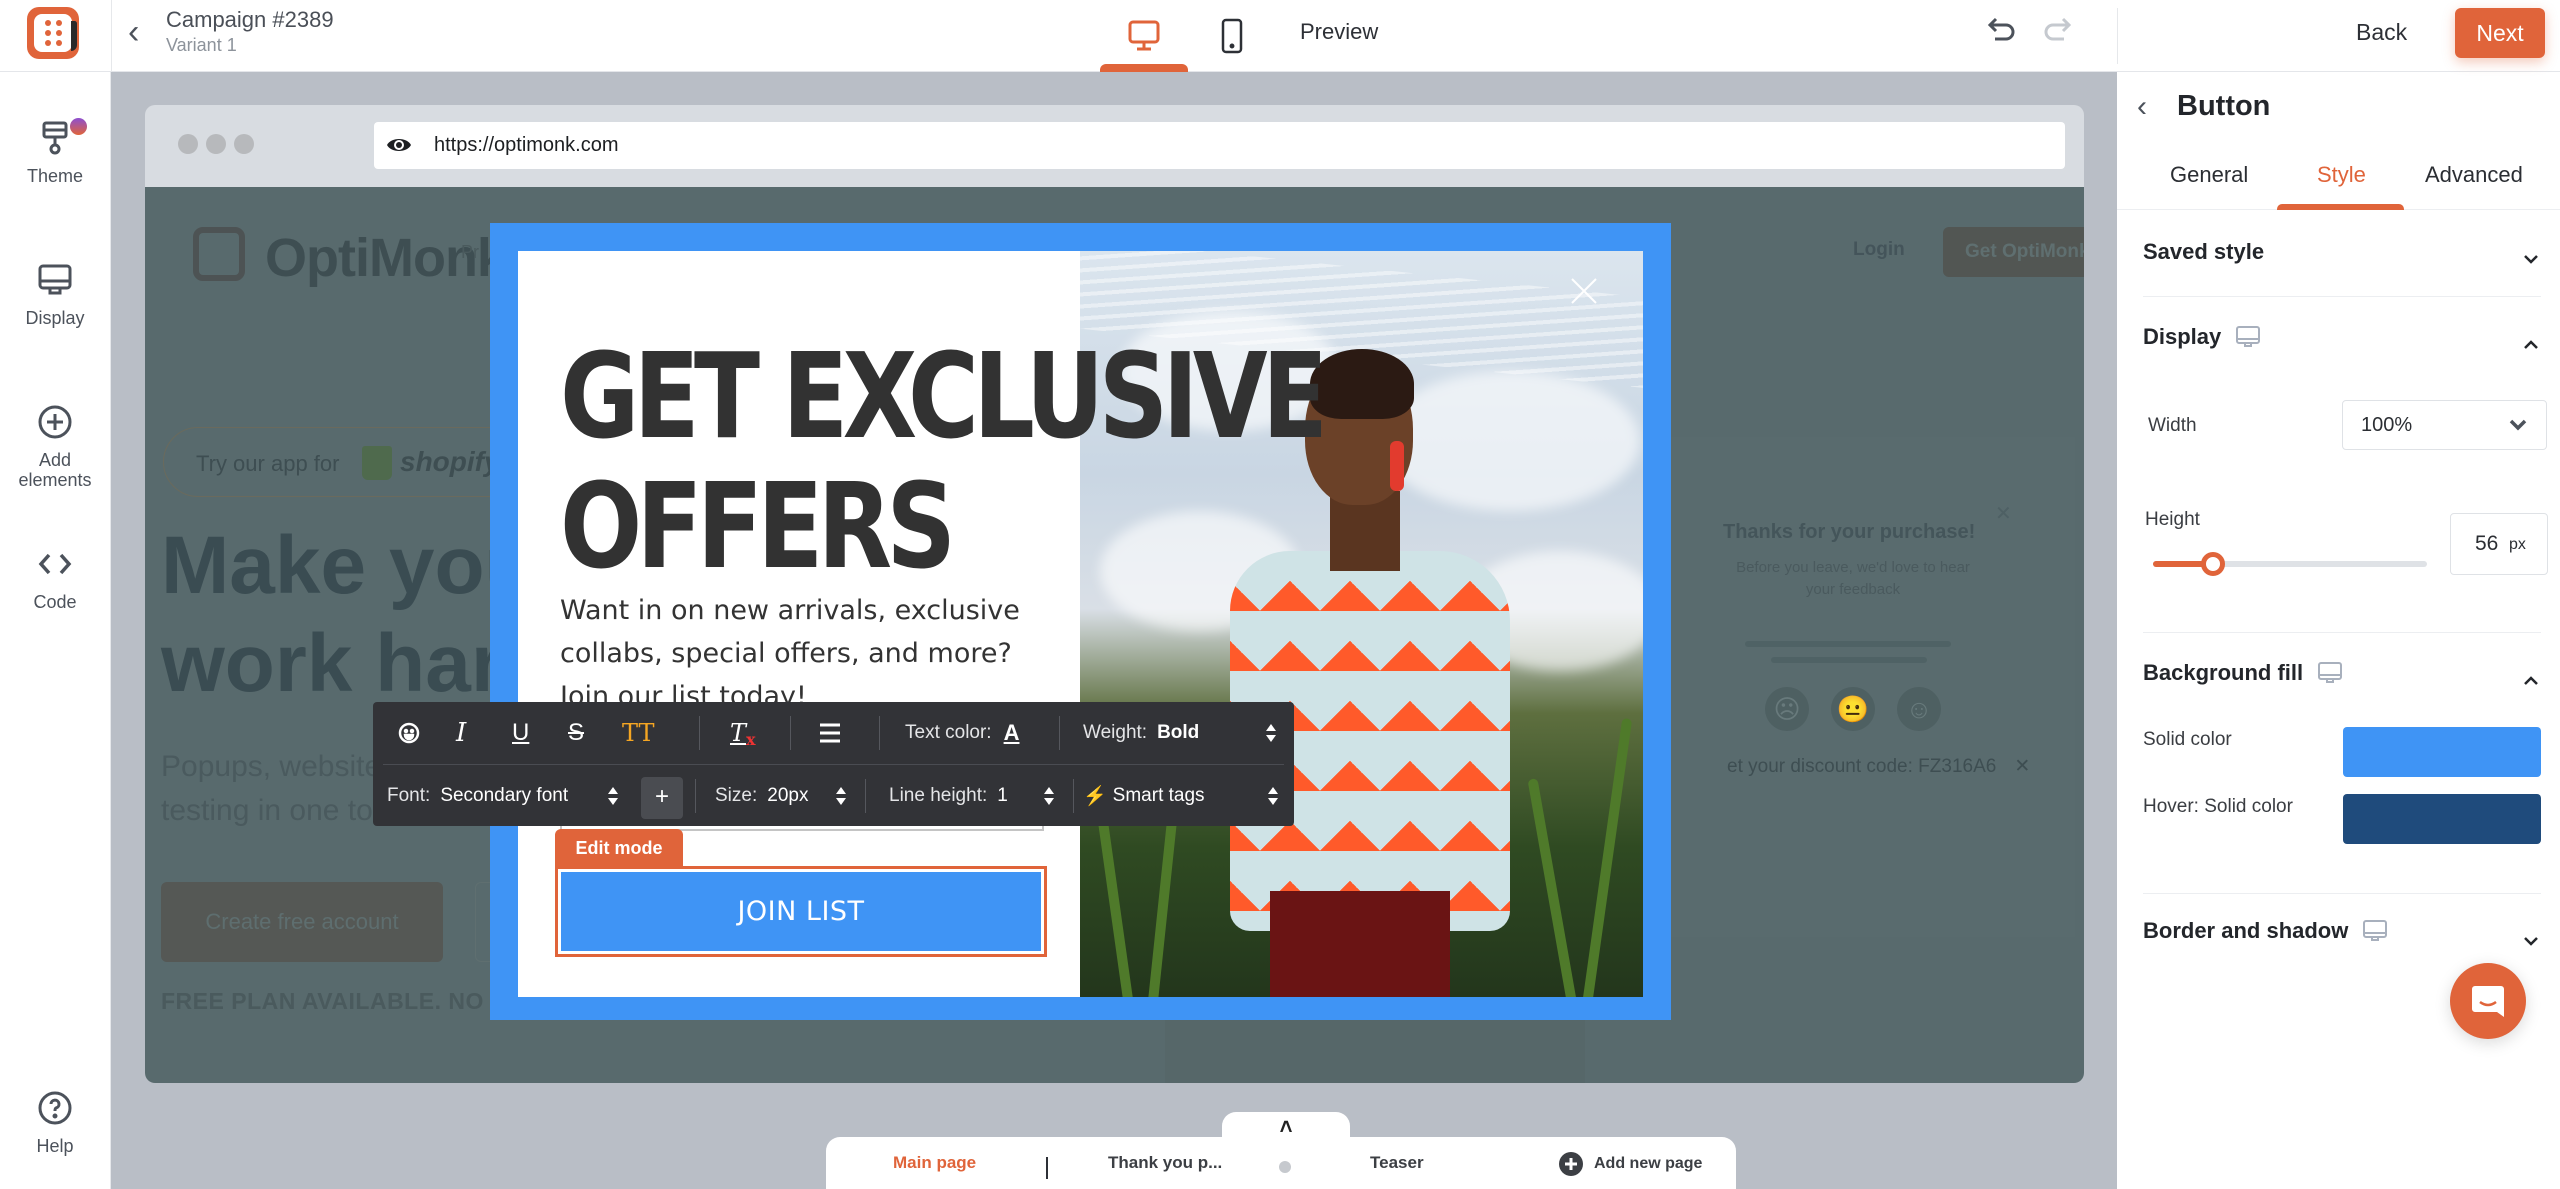  What do you see at coordinates (520, 733) in the screenshot?
I see `underline-button: U` at bounding box center [520, 733].